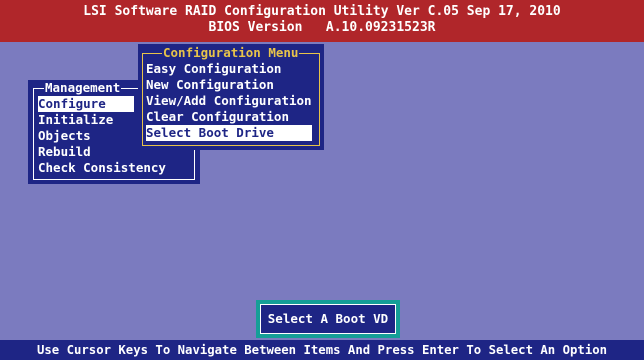 The width and height of the screenshot is (644, 360). I want to click on management-menu-title: Management, so click(83, 88).